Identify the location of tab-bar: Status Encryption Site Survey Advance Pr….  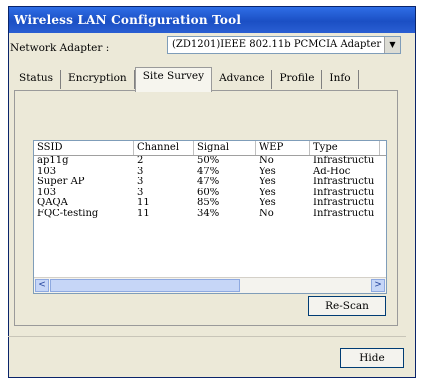
(185, 79).